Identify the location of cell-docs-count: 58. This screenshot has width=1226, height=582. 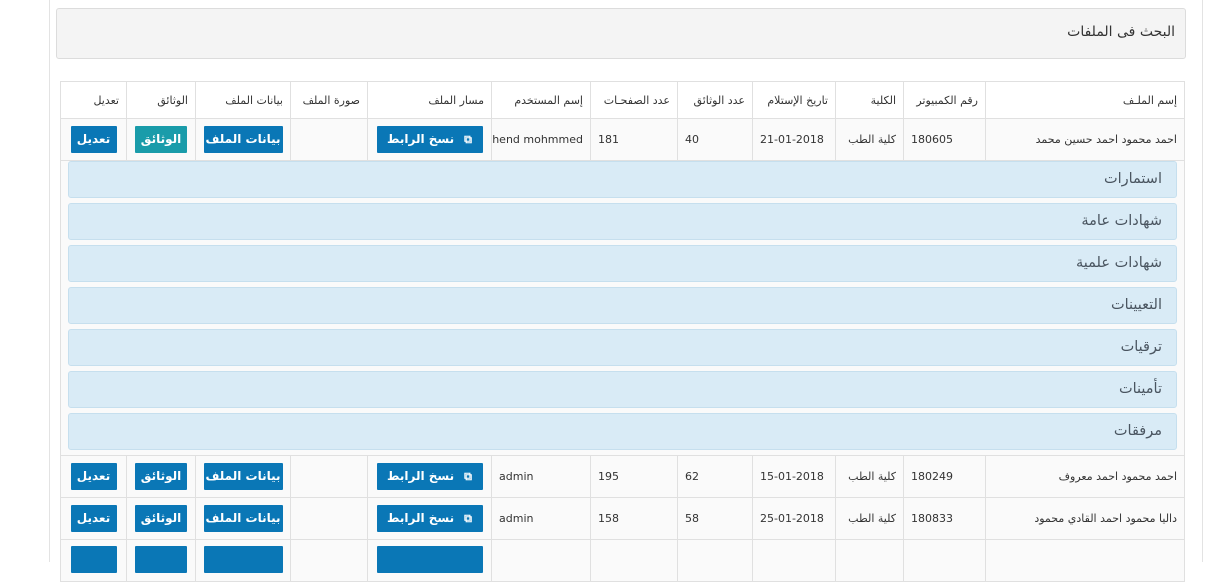
(715, 518).